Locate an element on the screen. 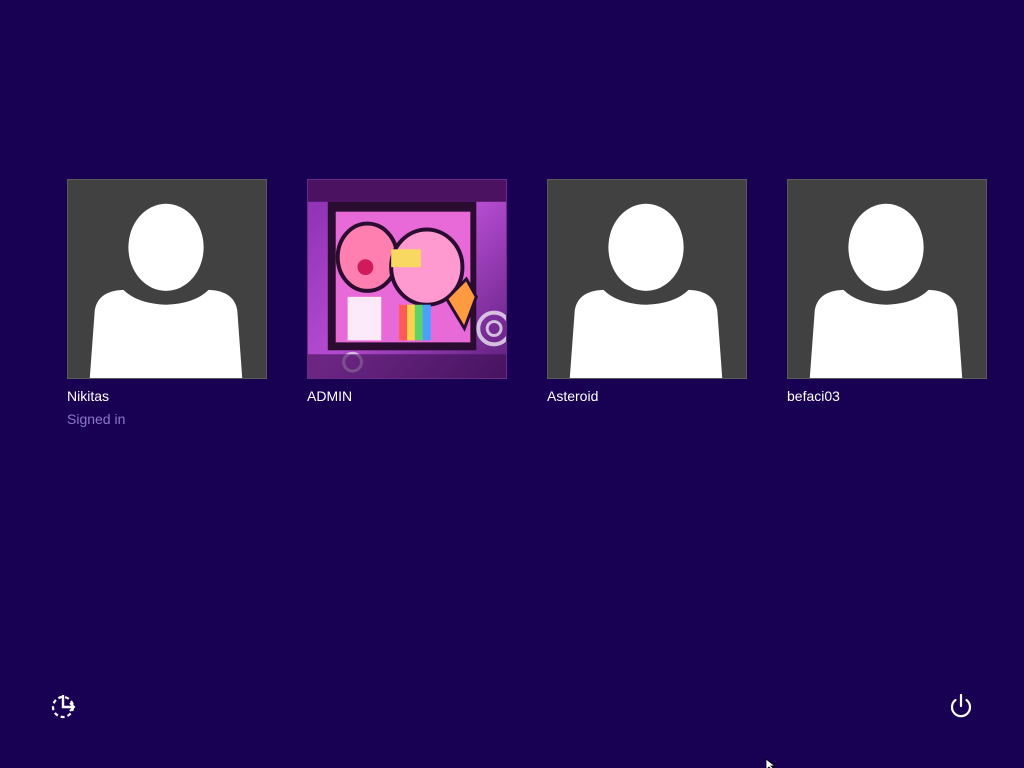  ease-of-access-icon is located at coordinates (64, 706).